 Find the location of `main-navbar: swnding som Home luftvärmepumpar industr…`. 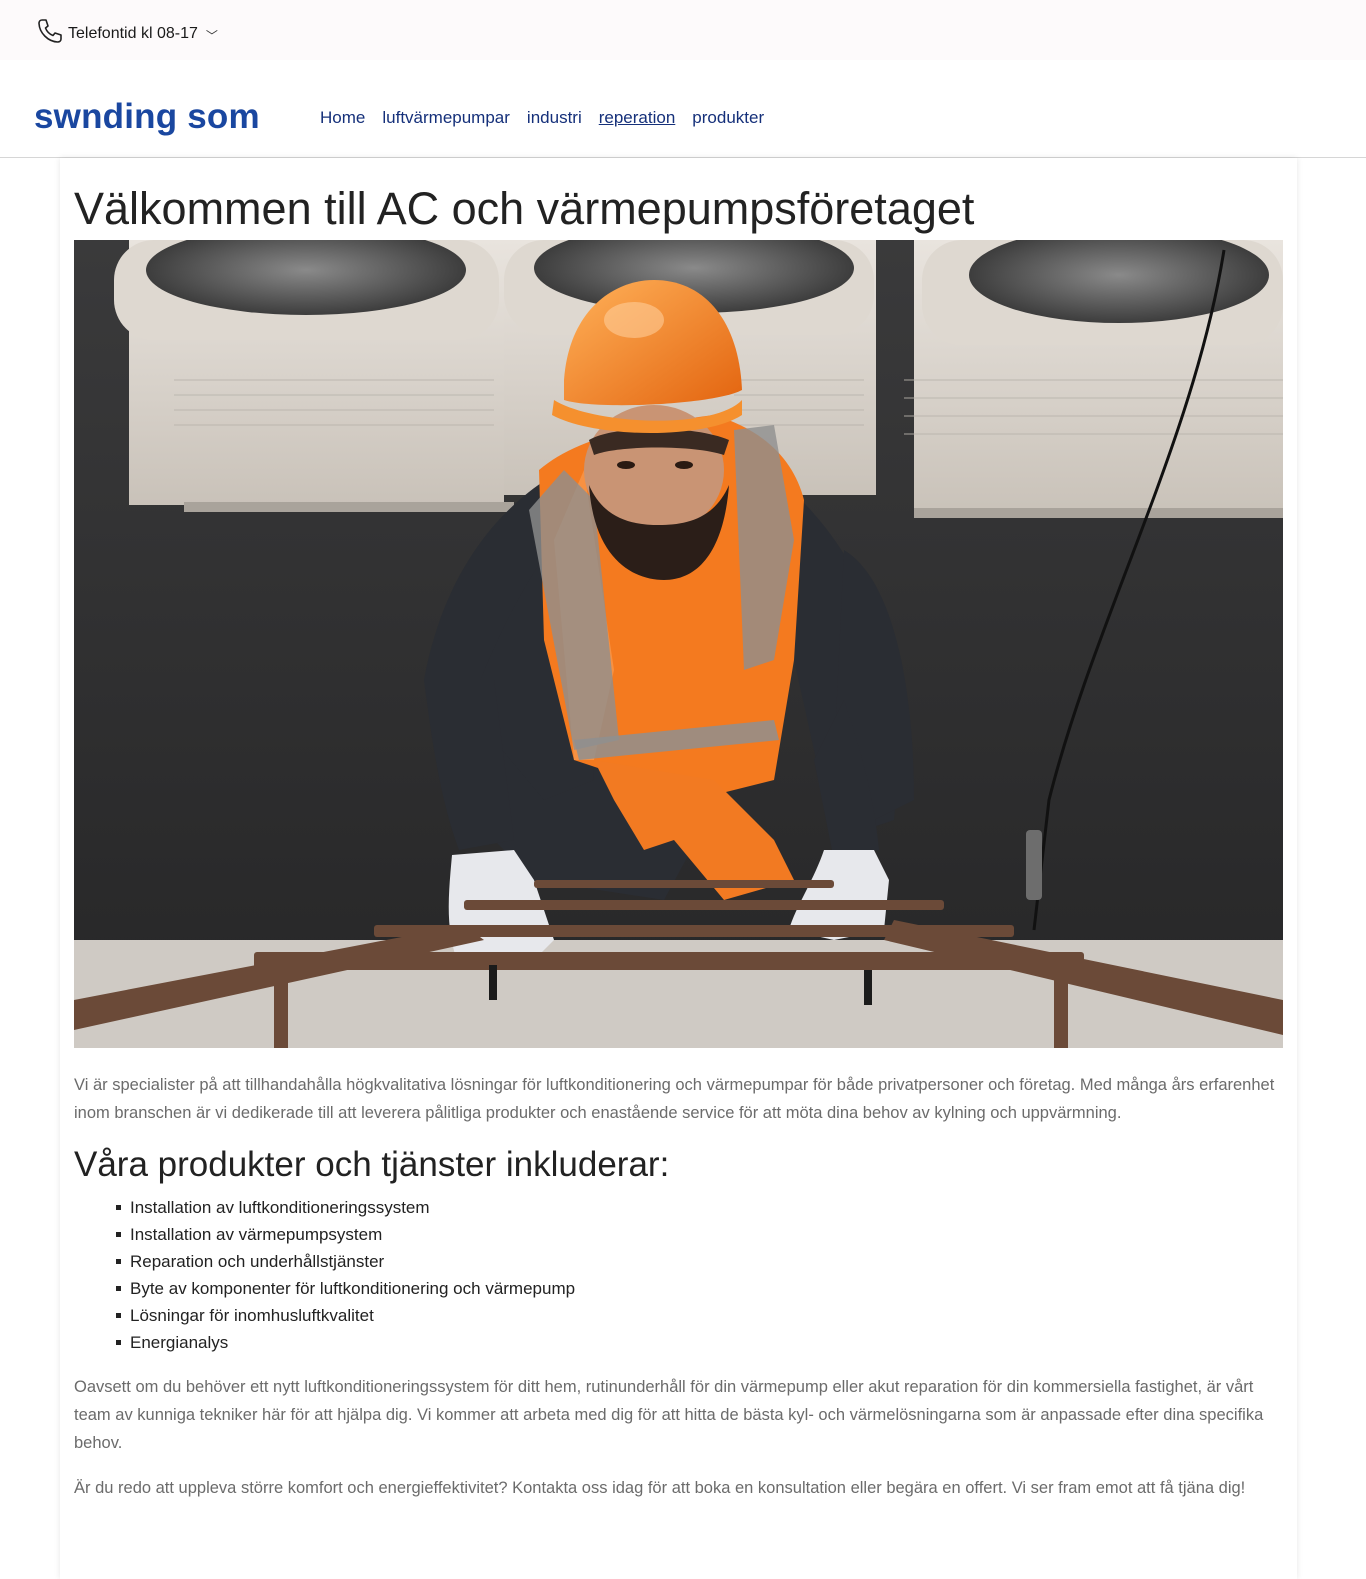

main-navbar: swnding som Home luftvärmepumpar industr… is located at coordinates (683, 109).